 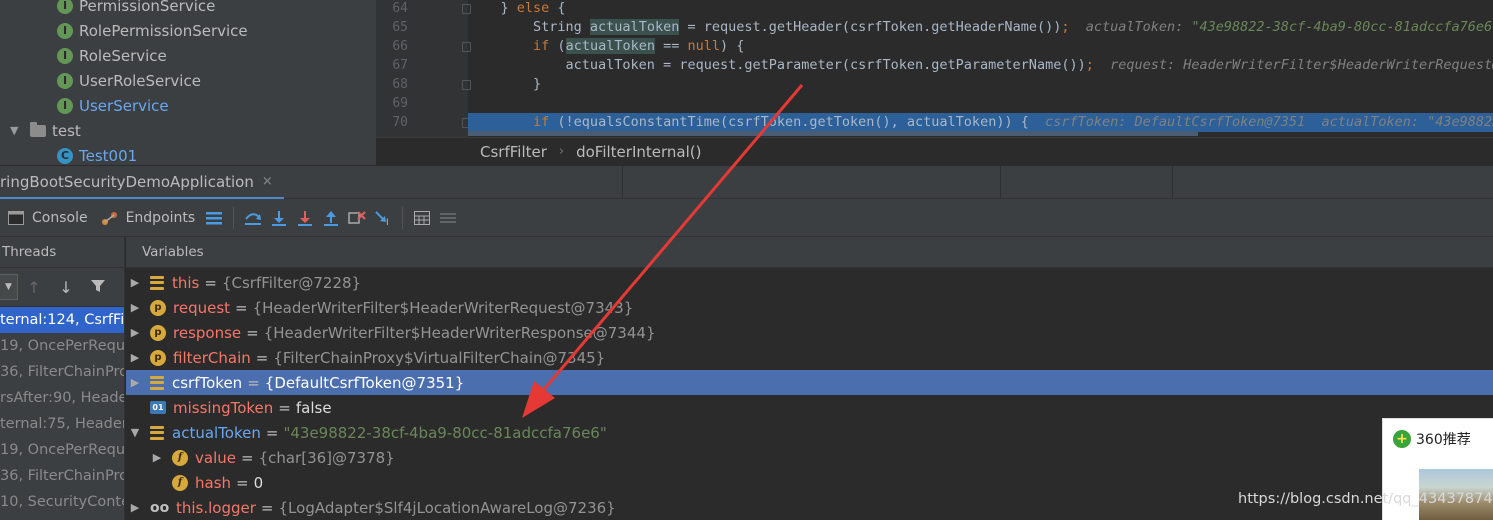 What do you see at coordinates (557, 46) in the screenshot?
I see `code-token: (` at bounding box center [557, 46].